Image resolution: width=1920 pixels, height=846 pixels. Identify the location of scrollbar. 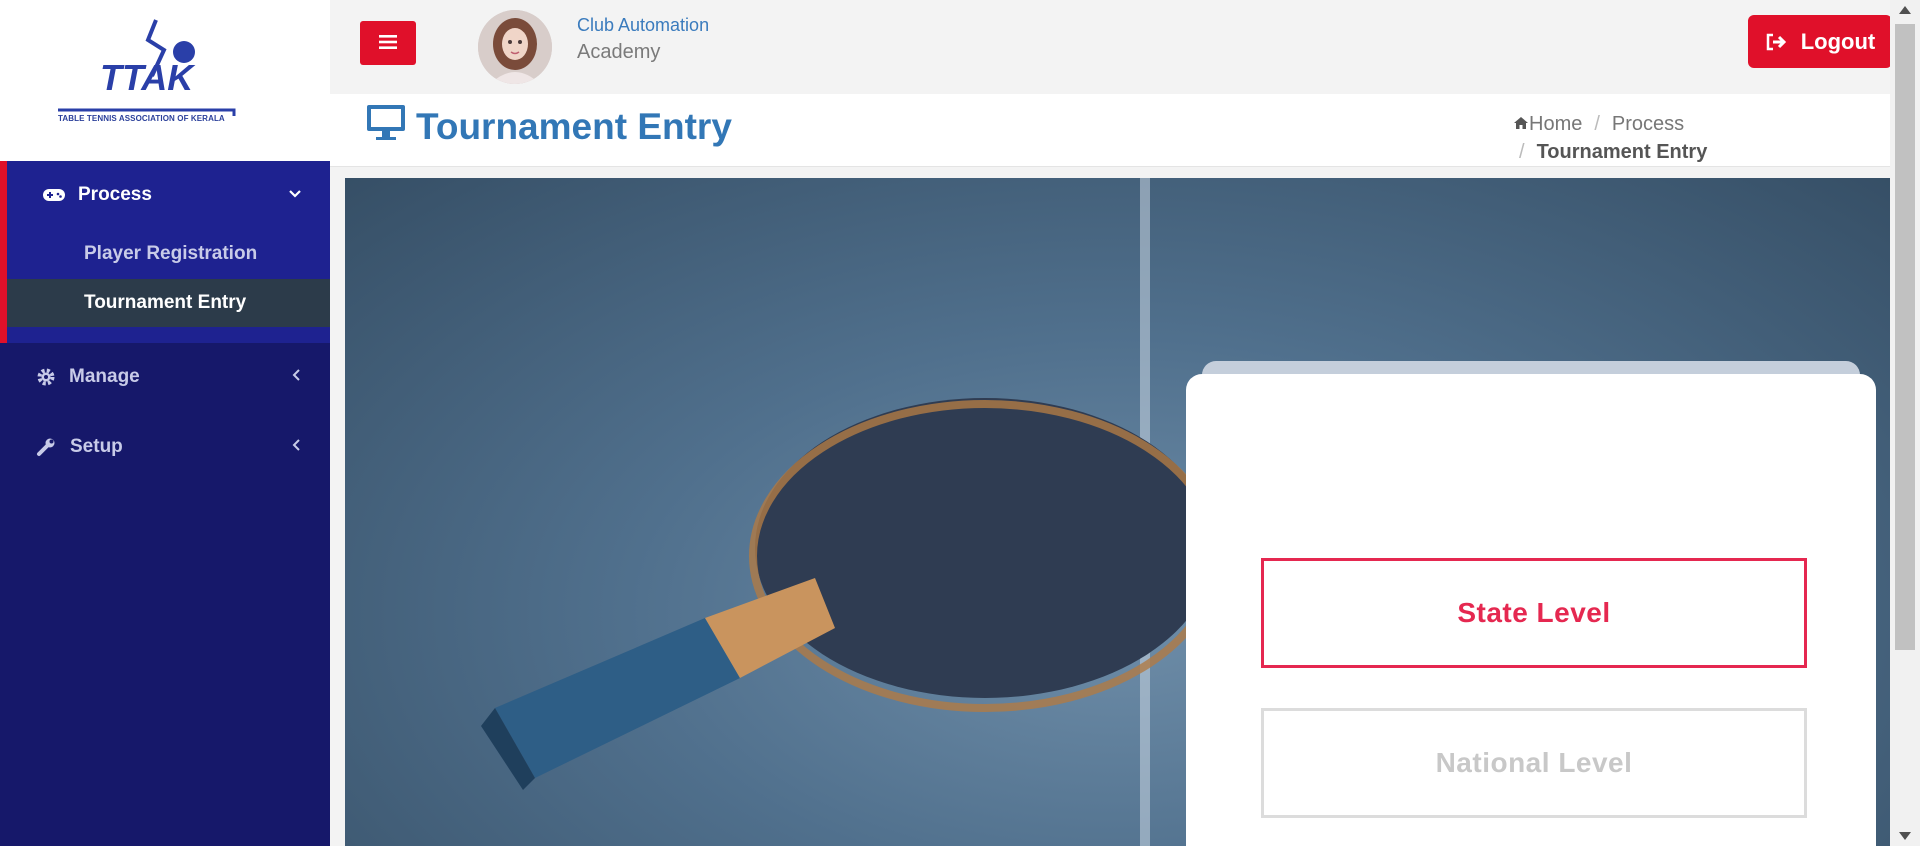
(1905, 423).